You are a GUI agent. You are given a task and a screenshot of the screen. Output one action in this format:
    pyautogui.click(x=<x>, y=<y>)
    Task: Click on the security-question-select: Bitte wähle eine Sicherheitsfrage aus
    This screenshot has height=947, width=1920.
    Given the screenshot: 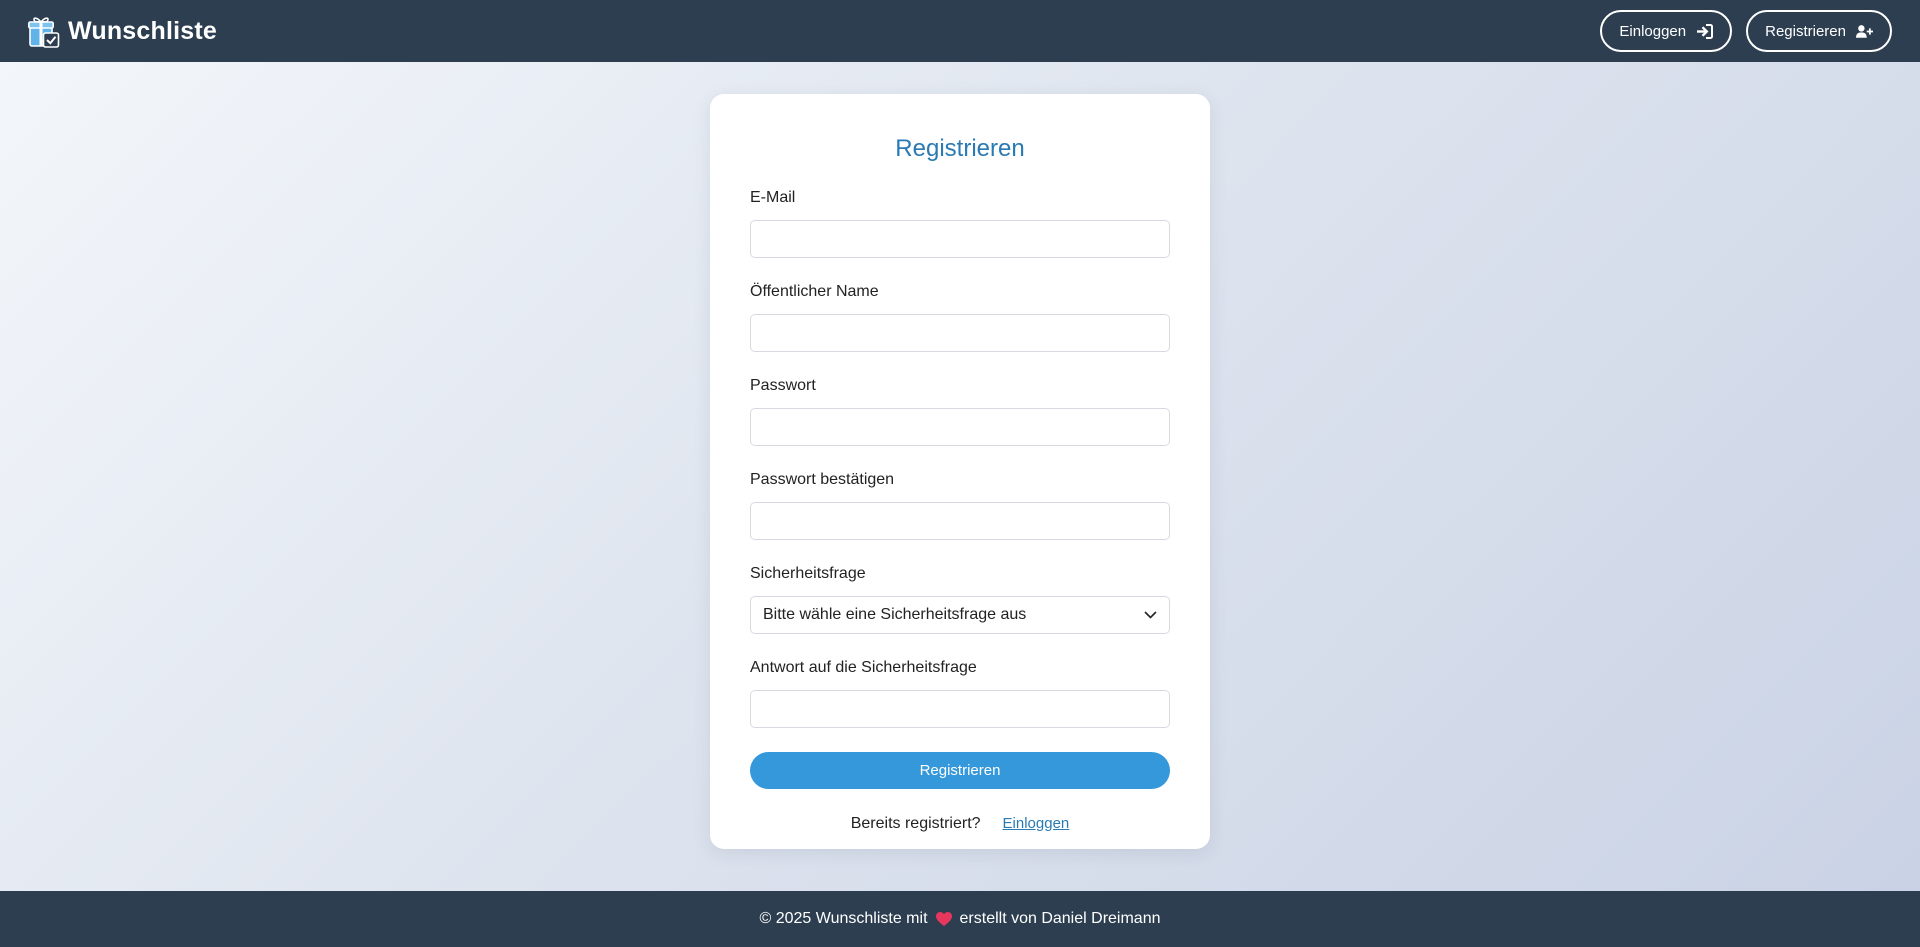 What is the action you would take?
    pyautogui.click(x=960, y=615)
    